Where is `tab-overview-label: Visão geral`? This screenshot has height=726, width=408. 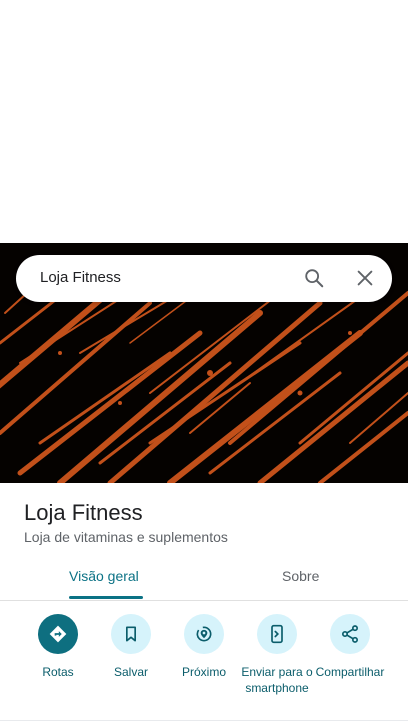
tab-overview-label: Visão geral is located at coordinates (104, 576).